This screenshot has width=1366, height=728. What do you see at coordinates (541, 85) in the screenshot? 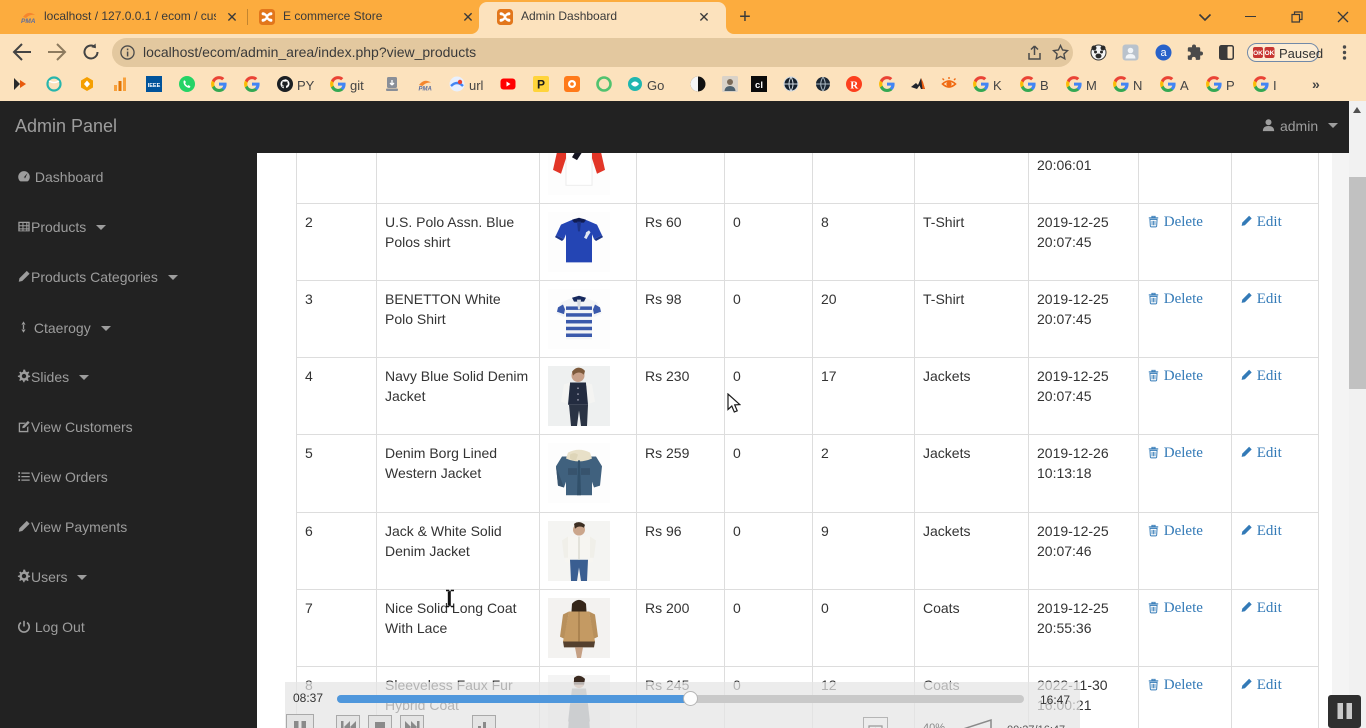
I see `svg-text: P` at bounding box center [541, 85].